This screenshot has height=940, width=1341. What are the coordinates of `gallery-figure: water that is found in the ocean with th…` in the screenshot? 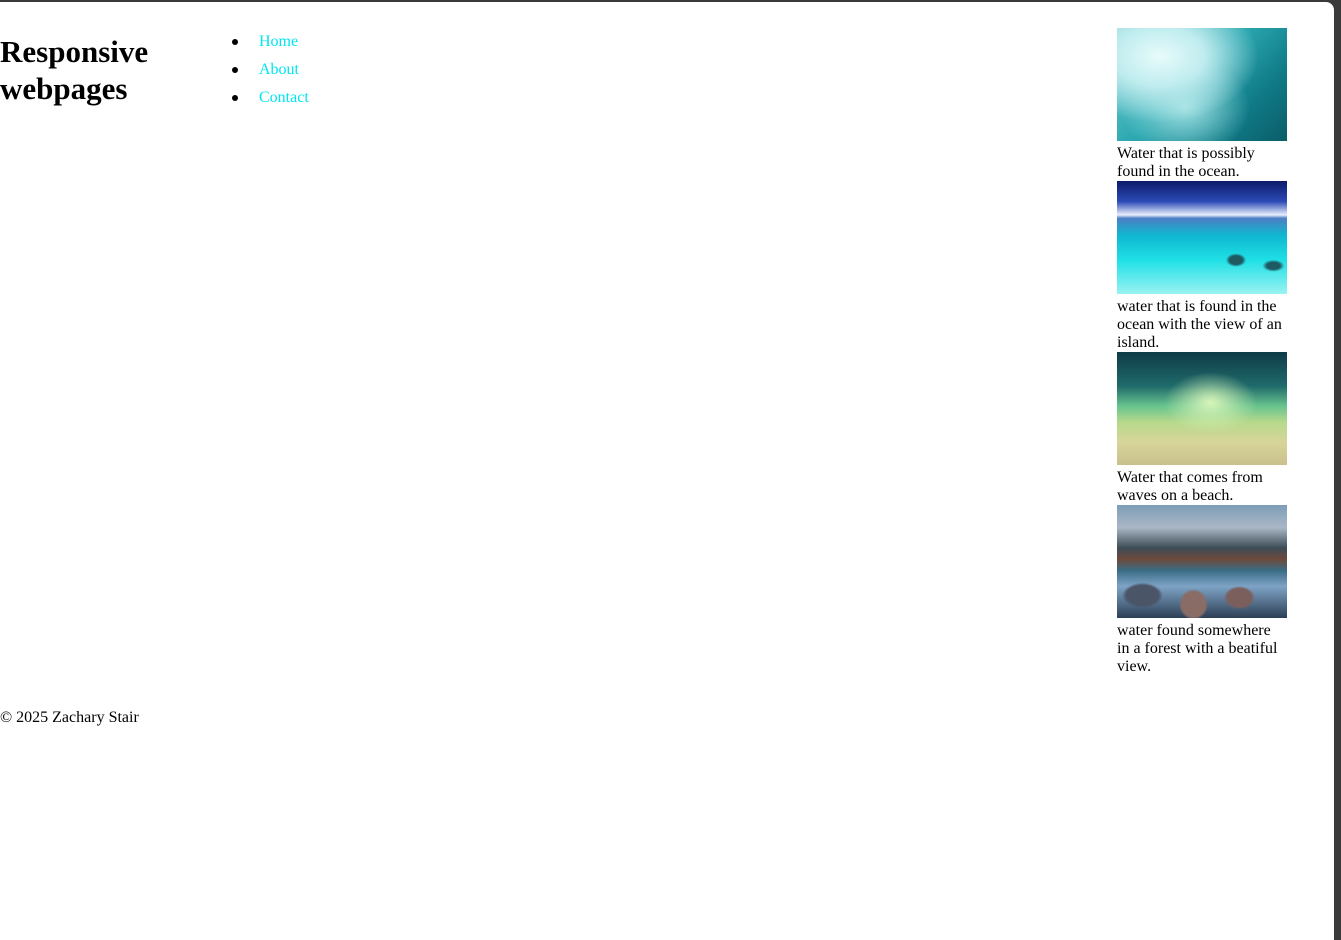 It's located at (1203, 266).